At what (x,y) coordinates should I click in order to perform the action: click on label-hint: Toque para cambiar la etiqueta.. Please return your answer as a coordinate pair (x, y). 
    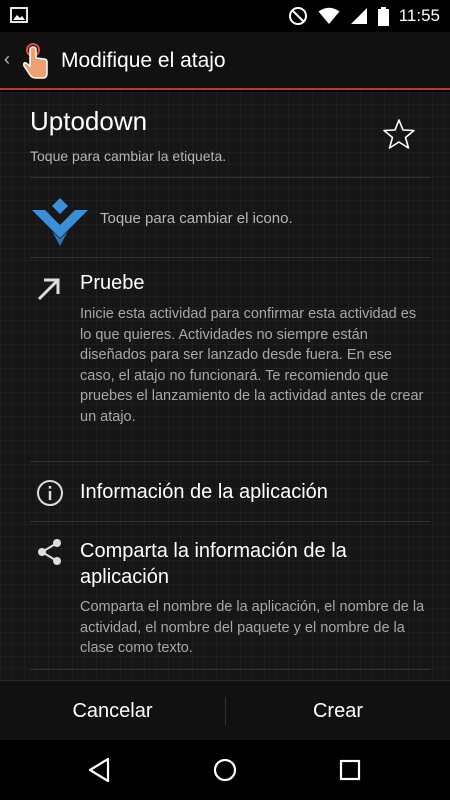
    Looking at the image, I should click on (128, 156).